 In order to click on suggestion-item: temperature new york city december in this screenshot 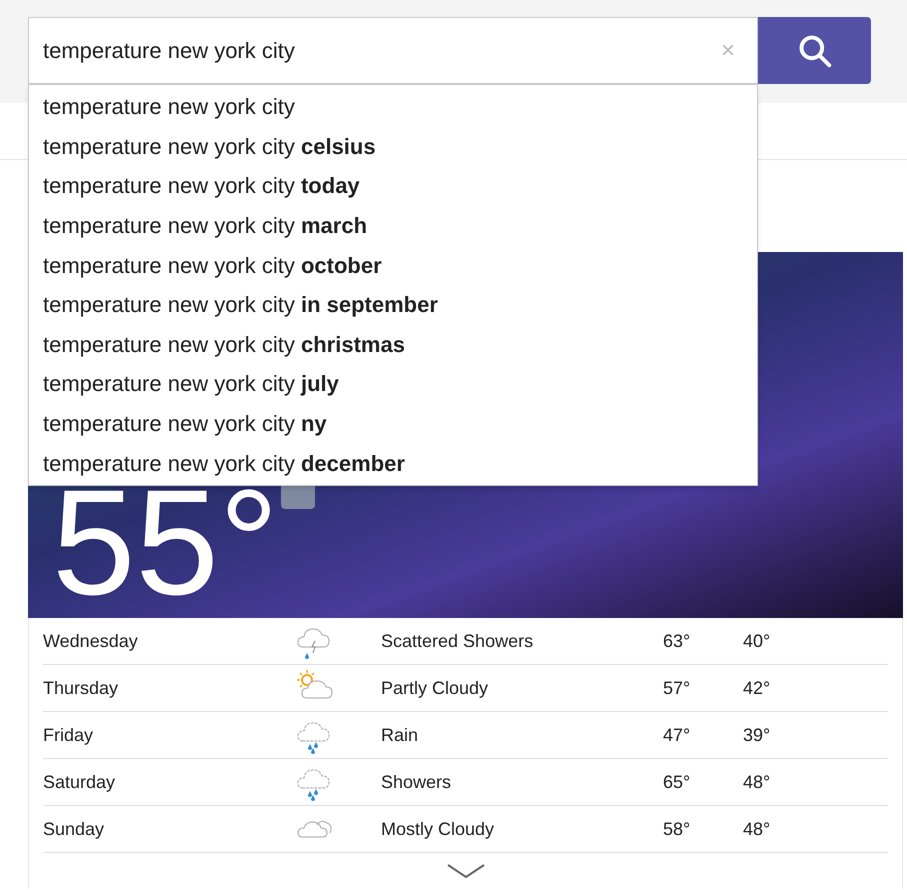, I will do `click(393, 463)`.